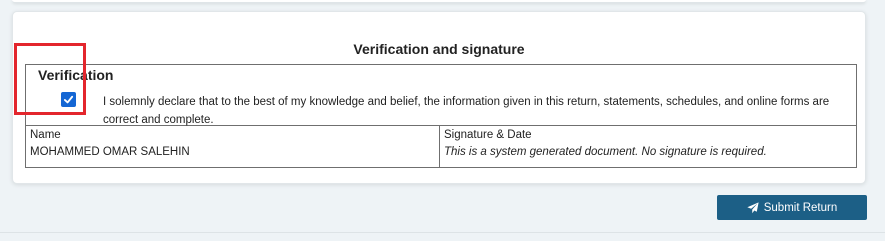  What do you see at coordinates (442, 232) in the screenshot?
I see `page-bottom-divider` at bounding box center [442, 232].